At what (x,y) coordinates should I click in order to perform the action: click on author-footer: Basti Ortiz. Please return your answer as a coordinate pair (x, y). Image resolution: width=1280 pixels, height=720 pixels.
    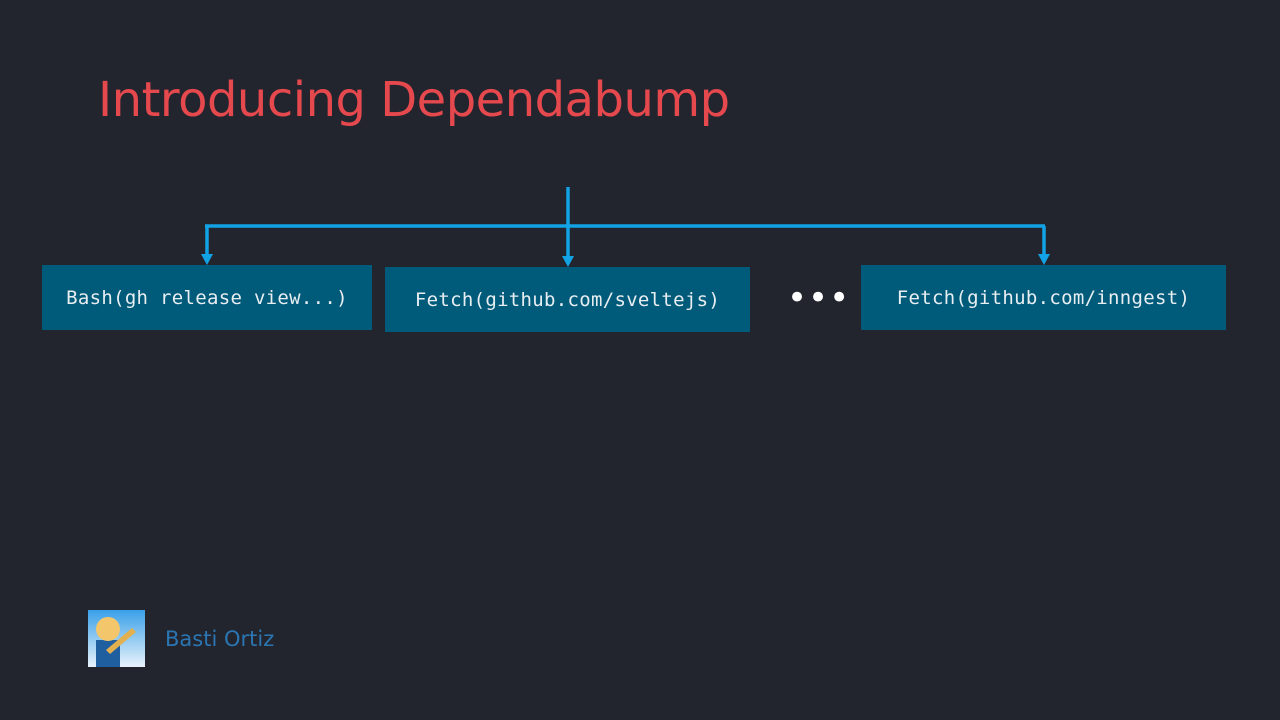
    Looking at the image, I should click on (181, 638).